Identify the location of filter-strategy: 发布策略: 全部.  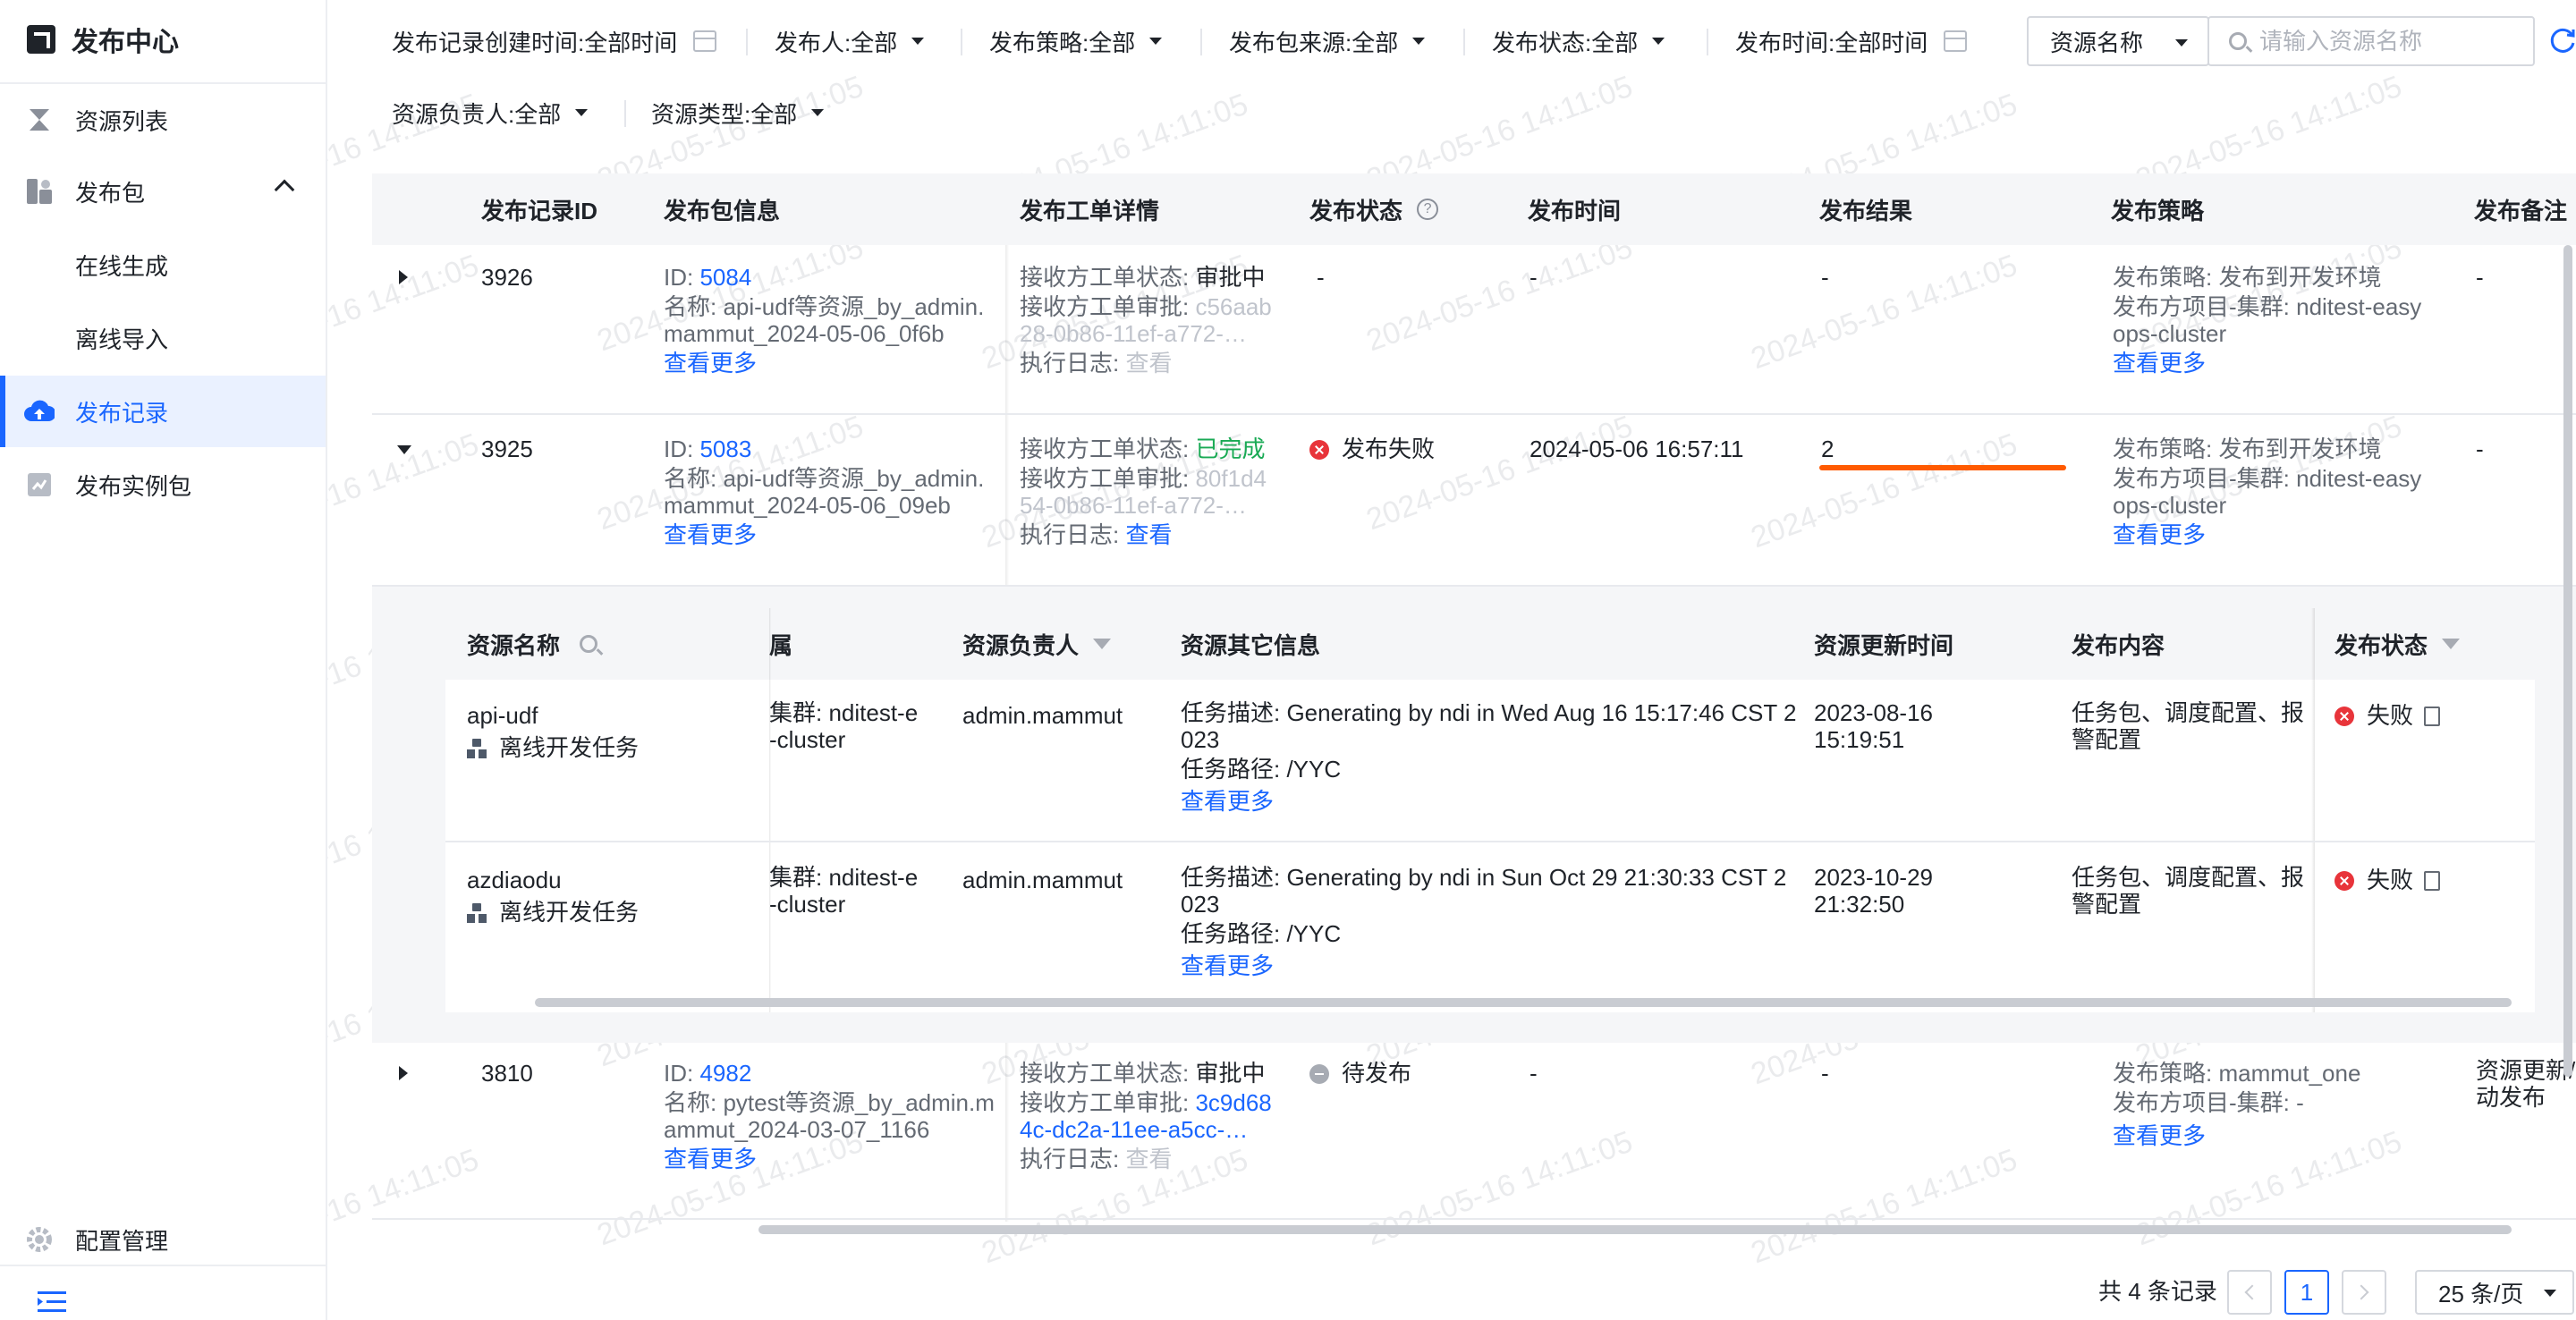
(1076, 41).